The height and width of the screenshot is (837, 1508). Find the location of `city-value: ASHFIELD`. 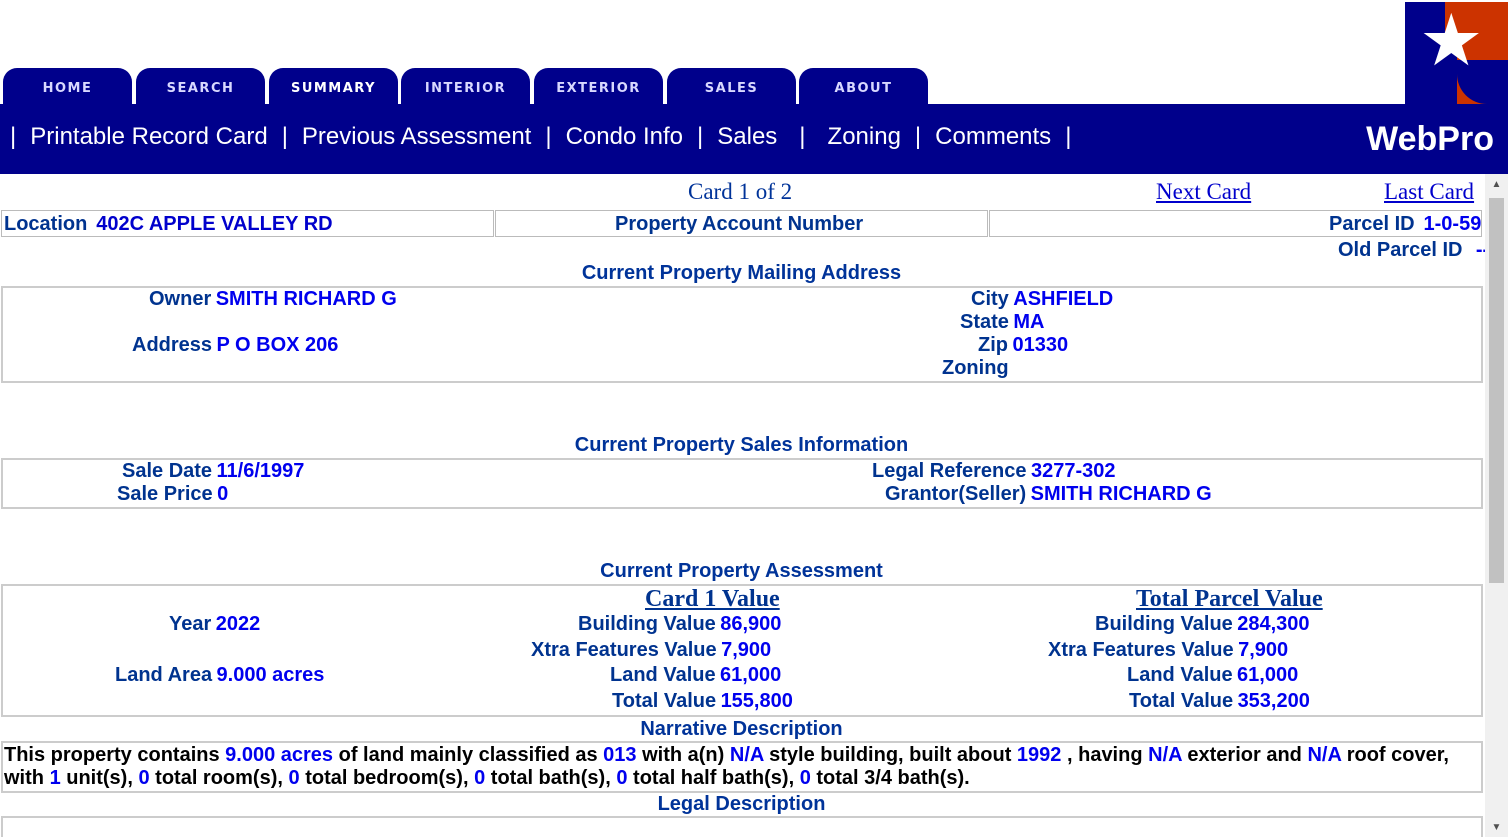

city-value: ASHFIELD is located at coordinates (1063, 299).